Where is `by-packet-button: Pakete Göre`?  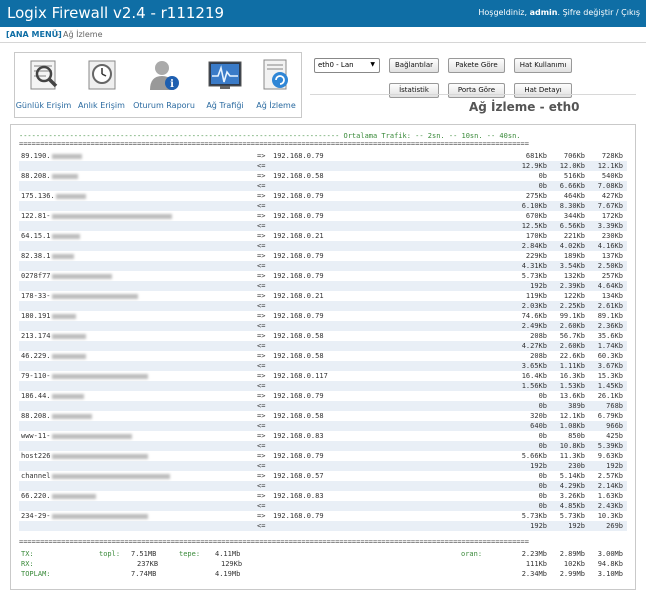
by-packet-button: Pakete Göre is located at coordinates (476, 65).